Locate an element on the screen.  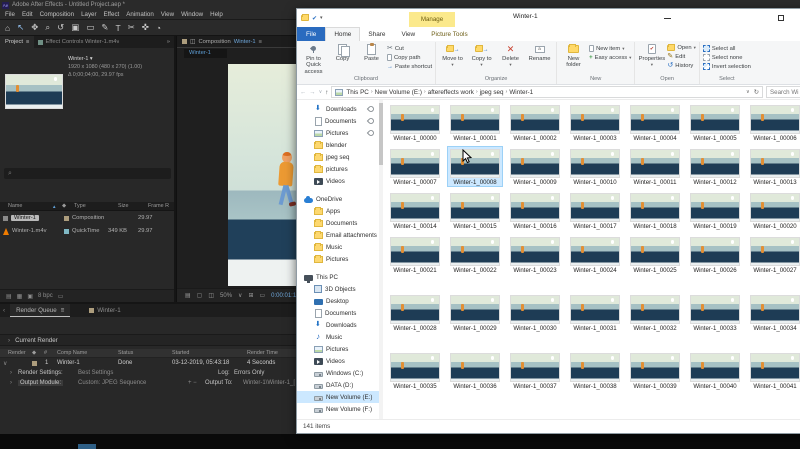
panel-menu-icon: ≡ is located at coordinates (63, 310).